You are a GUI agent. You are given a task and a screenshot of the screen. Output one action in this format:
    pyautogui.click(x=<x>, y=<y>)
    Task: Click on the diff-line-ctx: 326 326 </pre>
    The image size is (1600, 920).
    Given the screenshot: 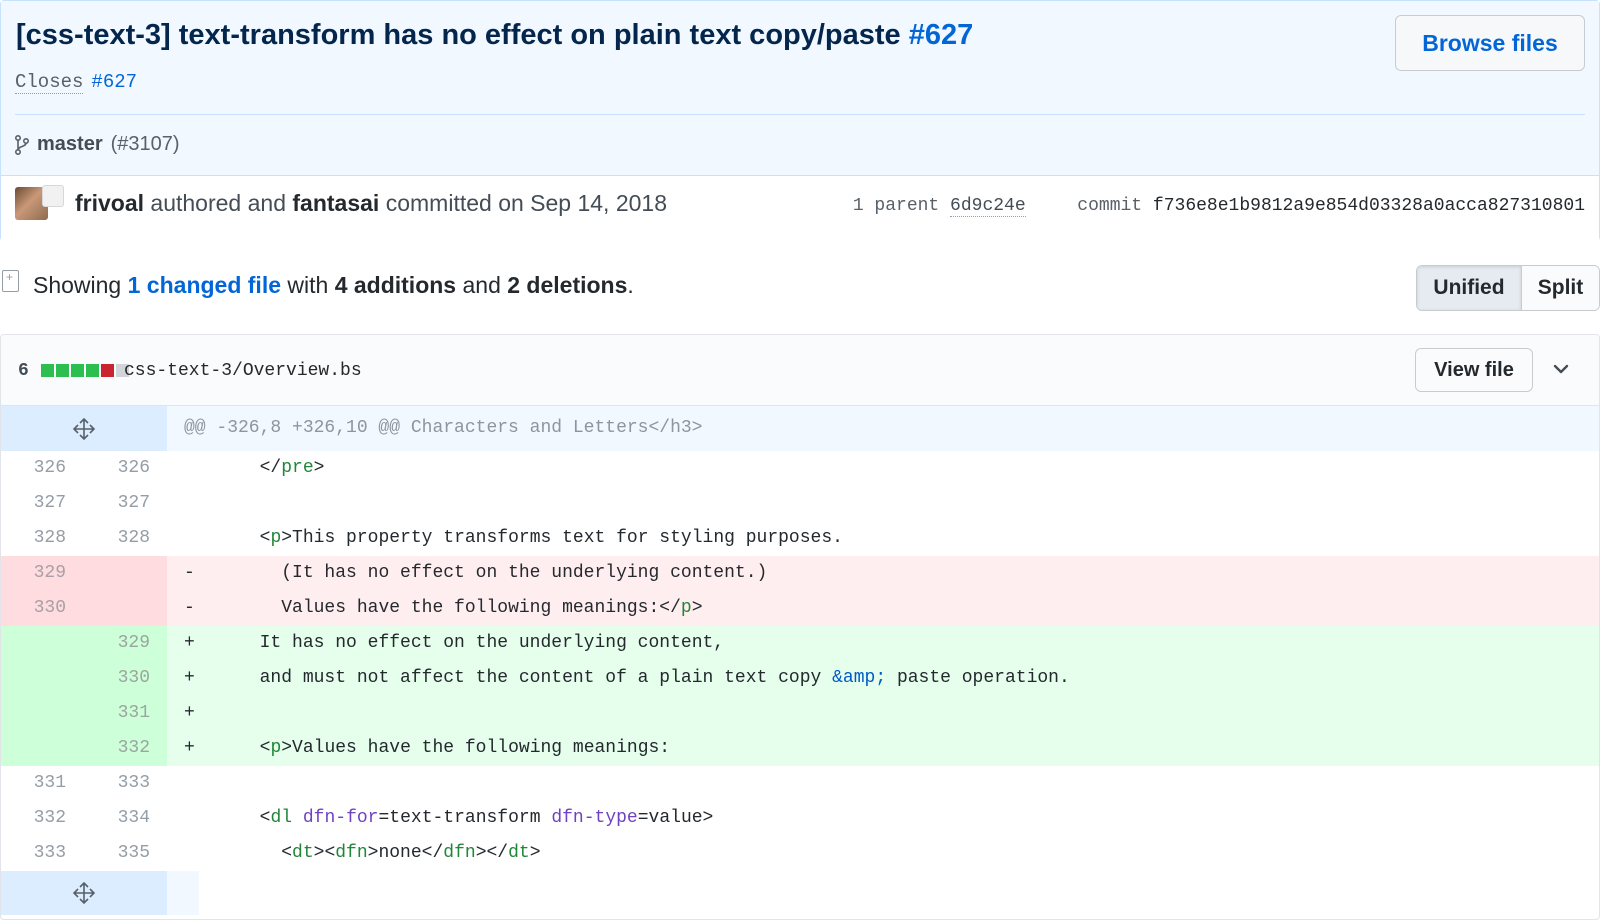 What is the action you would take?
    pyautogui.click(x=800, y=468)
    